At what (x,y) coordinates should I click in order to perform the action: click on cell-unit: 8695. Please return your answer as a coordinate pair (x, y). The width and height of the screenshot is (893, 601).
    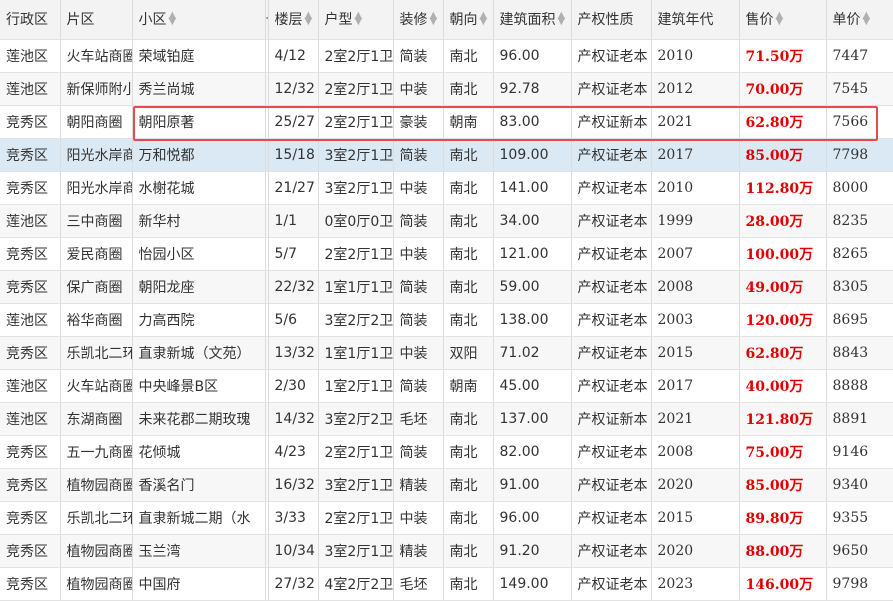
    Looking at the image, I should click on (859, 320).